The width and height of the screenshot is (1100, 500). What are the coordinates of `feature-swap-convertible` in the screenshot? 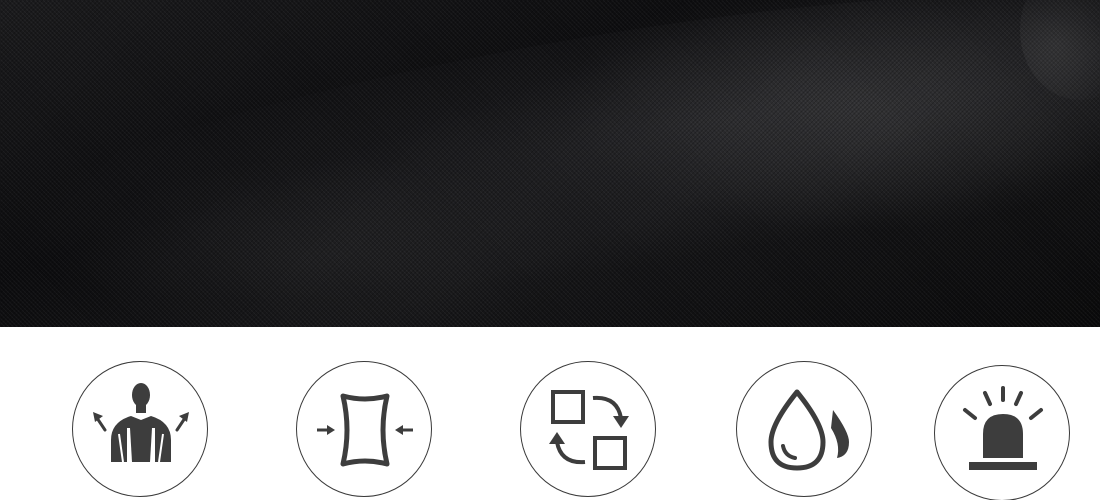 It's located at (588, 429).